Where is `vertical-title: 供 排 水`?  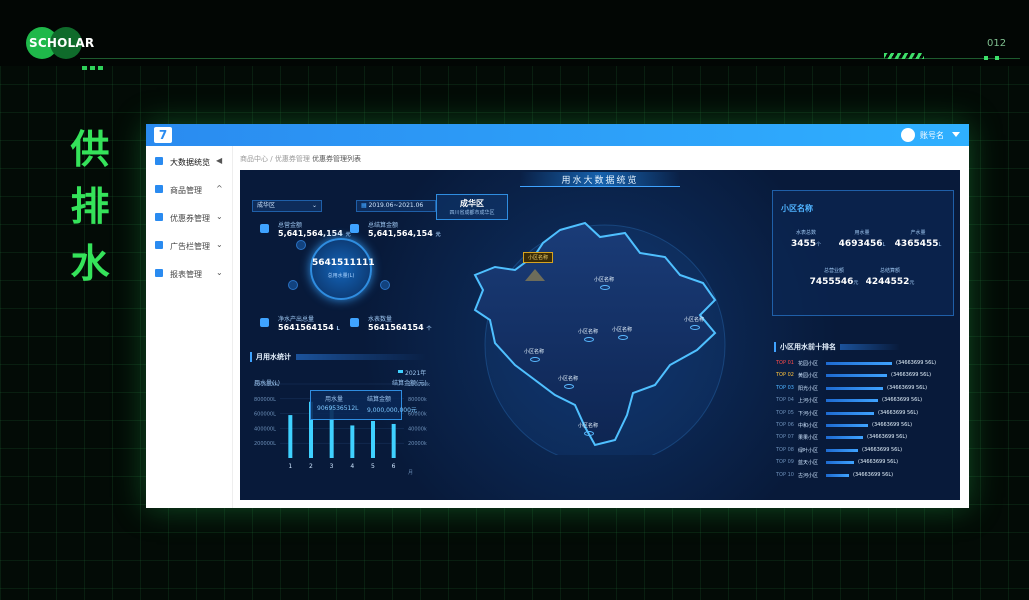 vertical-title: 供 排 水 is located at coordinates (90, 207).